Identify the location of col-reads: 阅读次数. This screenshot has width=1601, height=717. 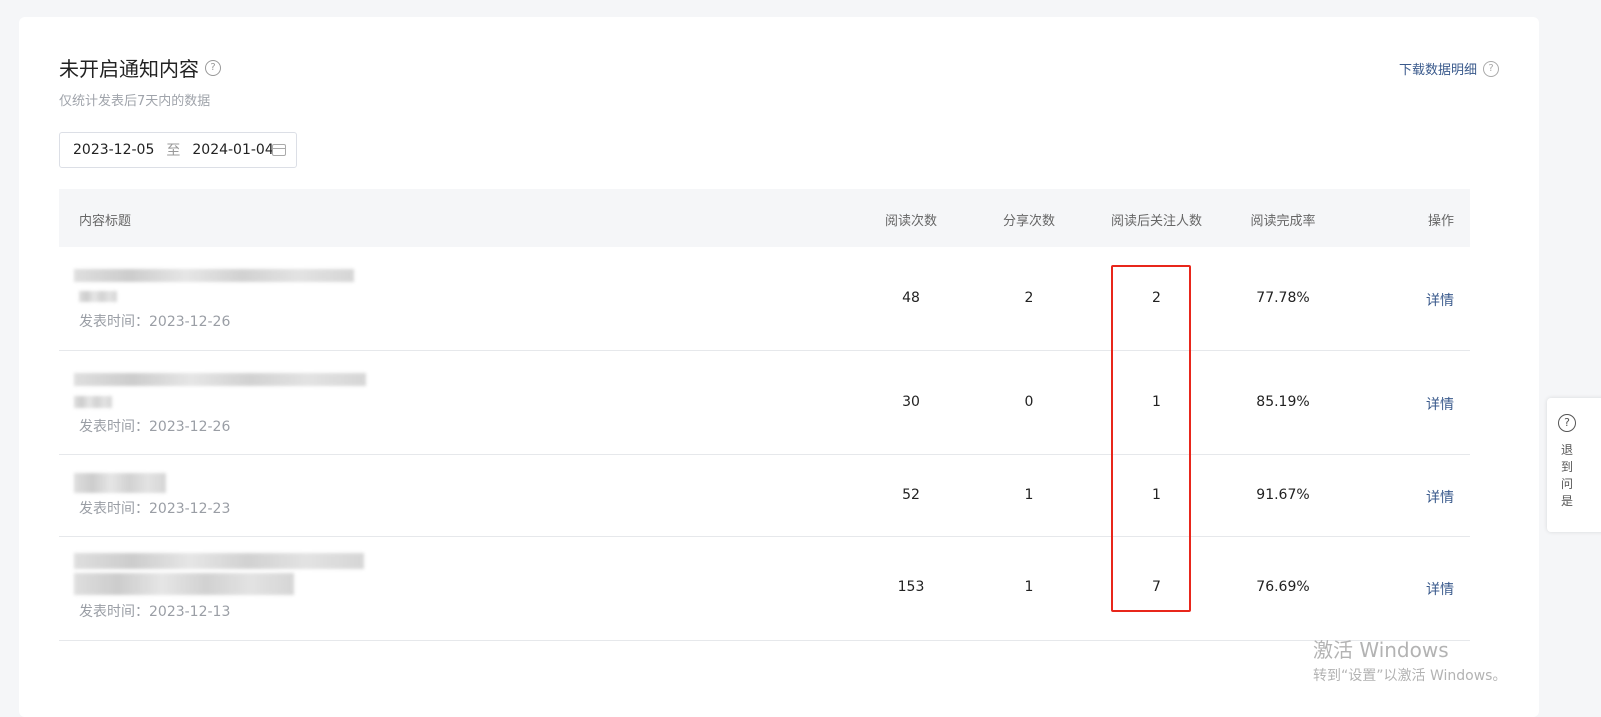
(910, 221).